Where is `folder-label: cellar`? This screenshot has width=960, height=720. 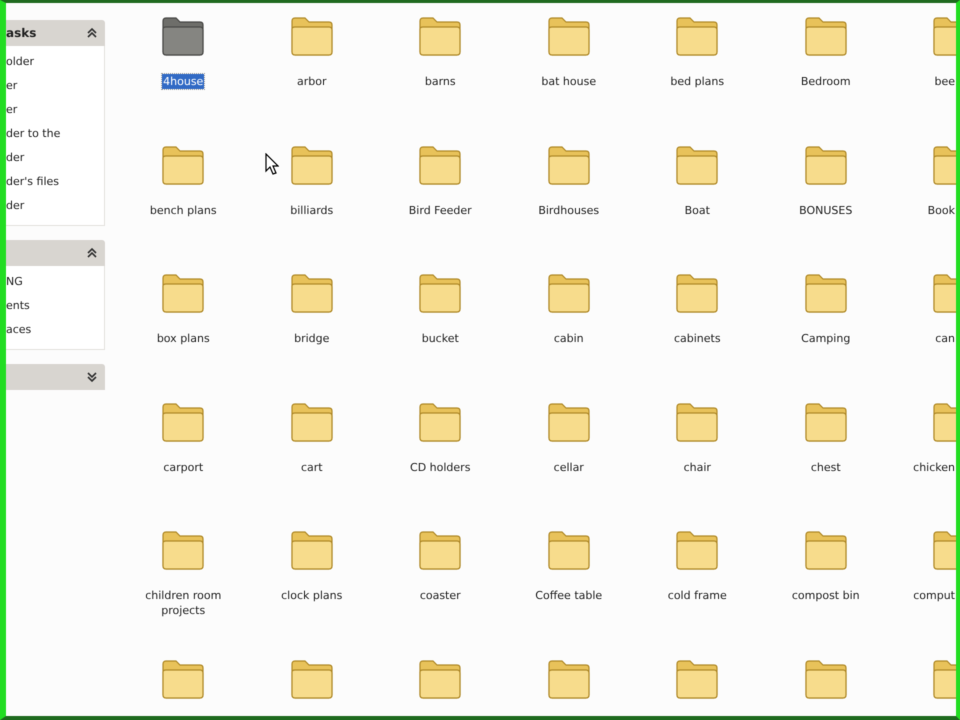 folder-label: cellar is located at coordinates (568, 467).